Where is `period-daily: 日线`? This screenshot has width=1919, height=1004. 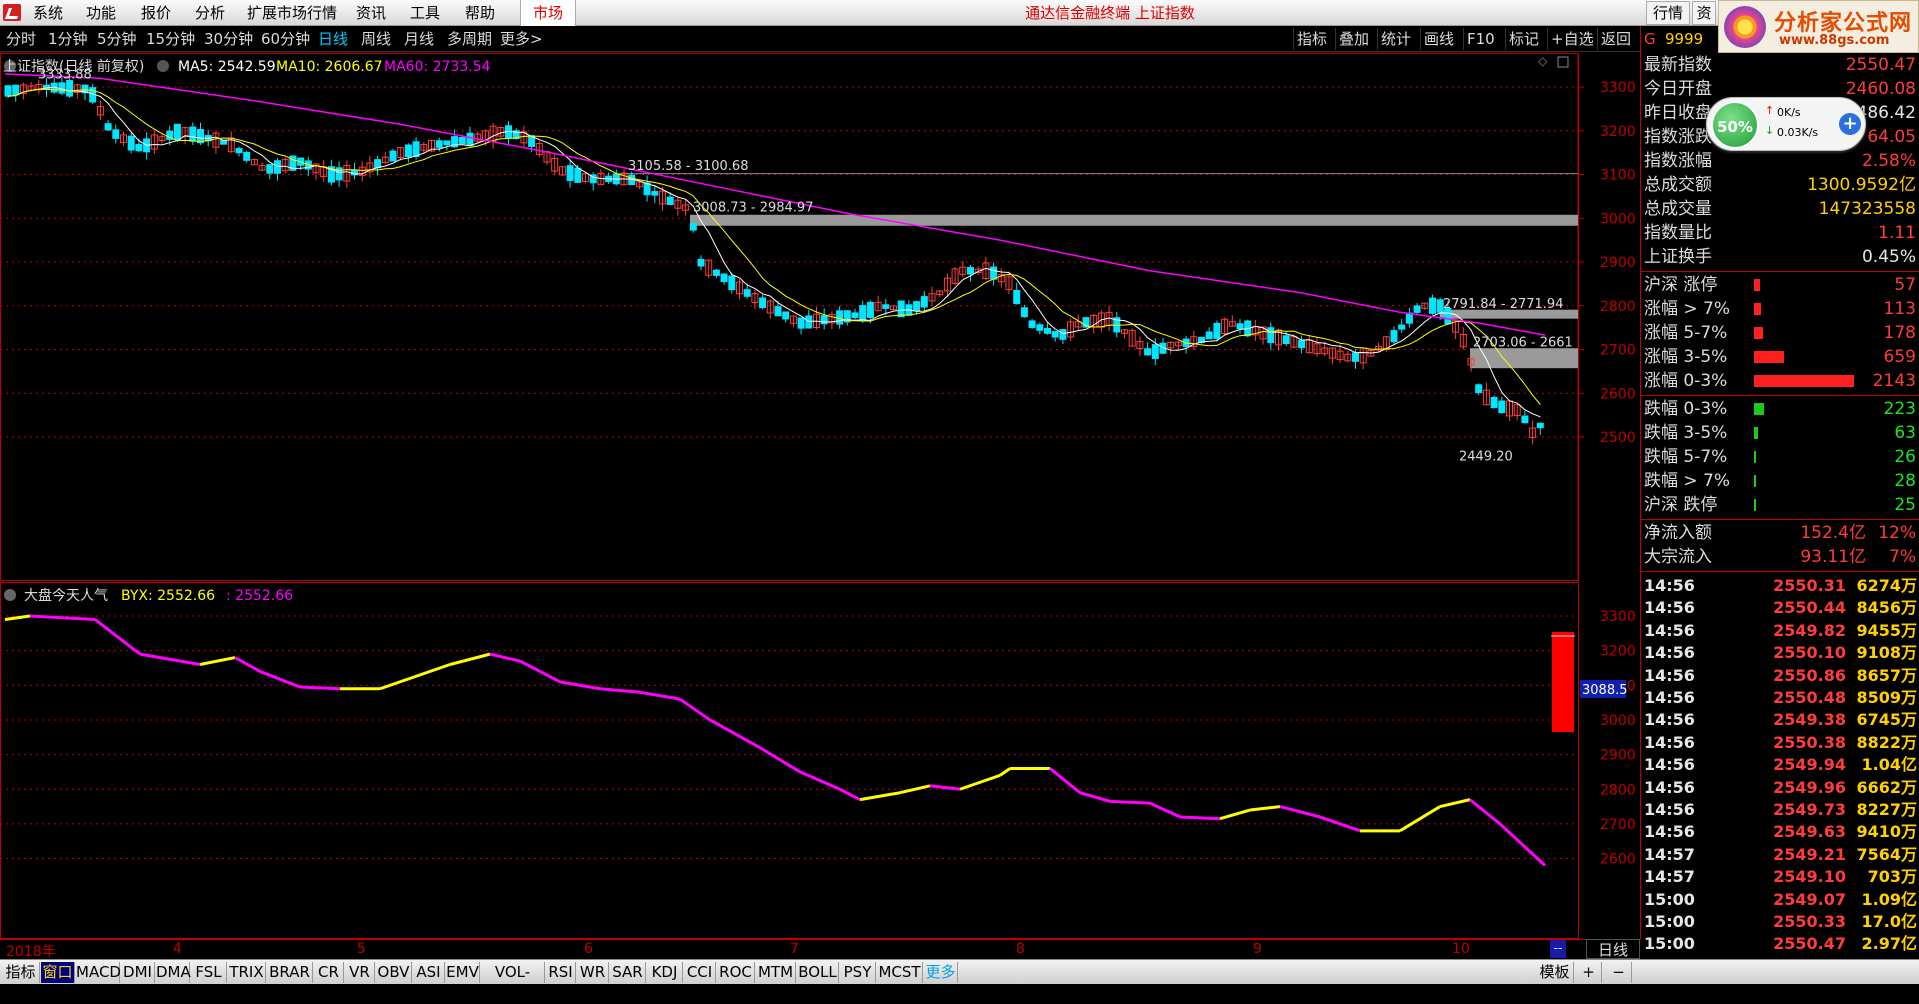
period-daily: 日线 is located at coordinates (333, 39).